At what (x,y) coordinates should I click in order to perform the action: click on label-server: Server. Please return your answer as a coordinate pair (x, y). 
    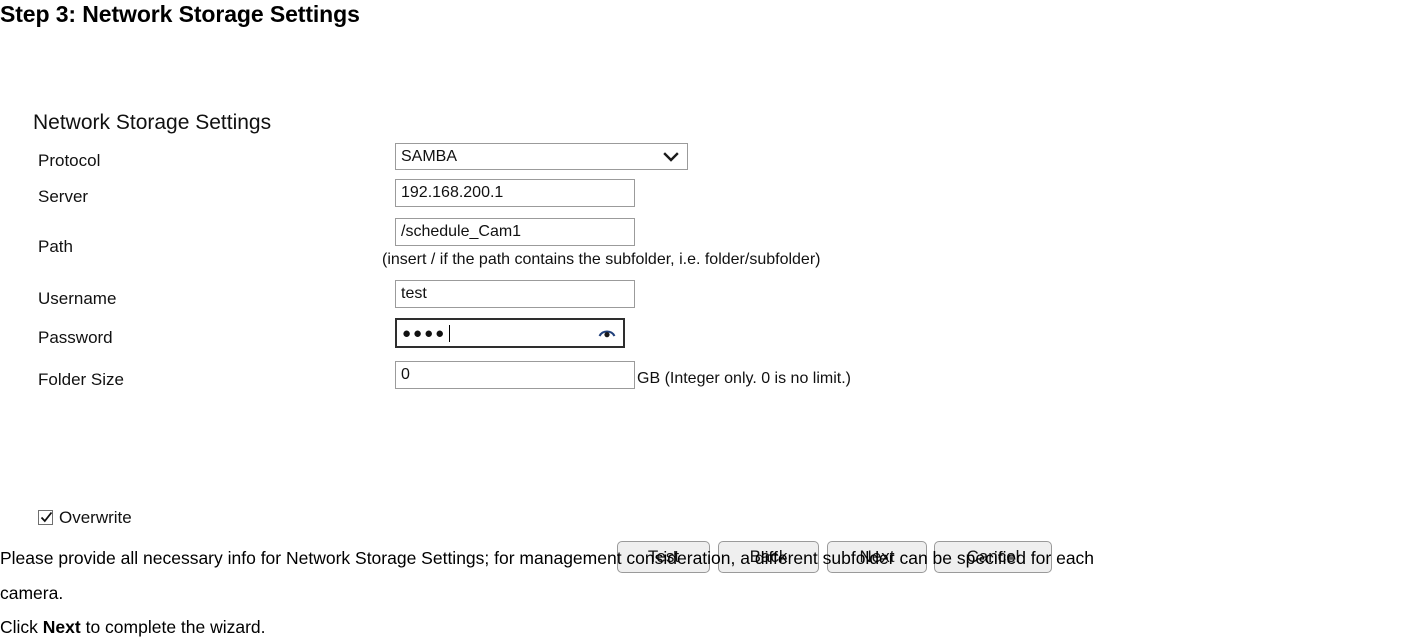
    Looking at the image, I should click on (63, 196).